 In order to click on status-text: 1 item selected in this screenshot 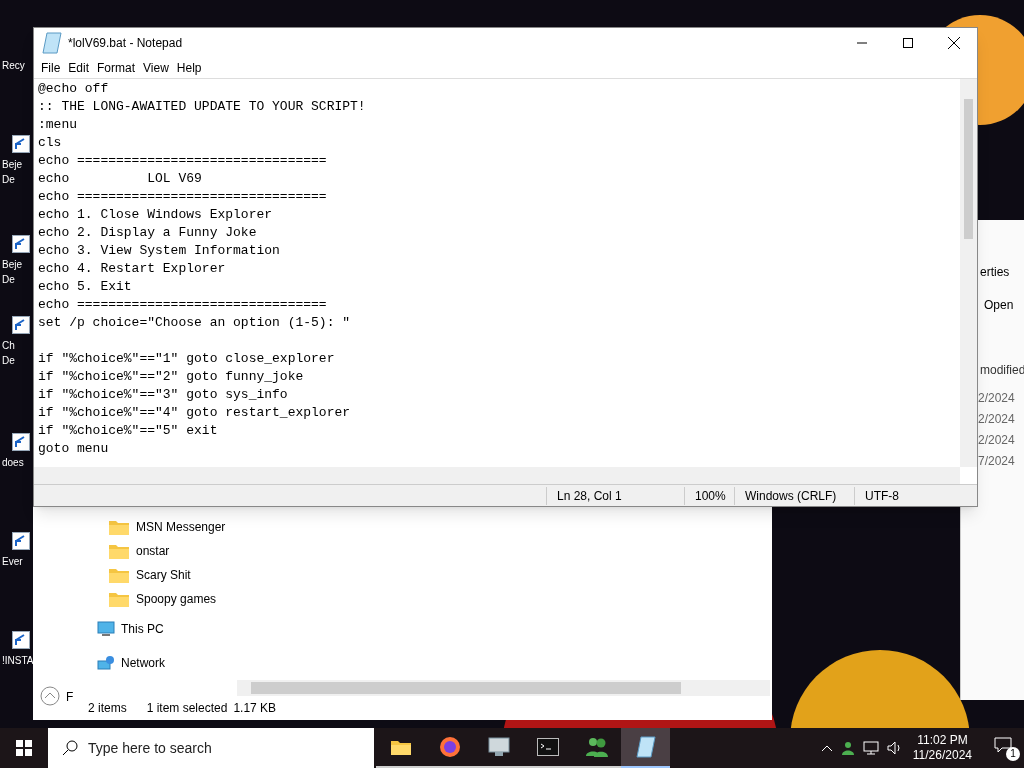, I will do `click(187, 708)`.